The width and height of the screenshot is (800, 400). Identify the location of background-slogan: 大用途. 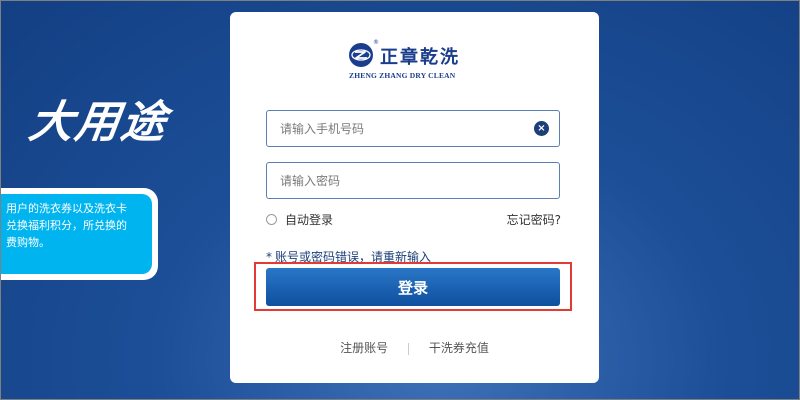
(98, 122).